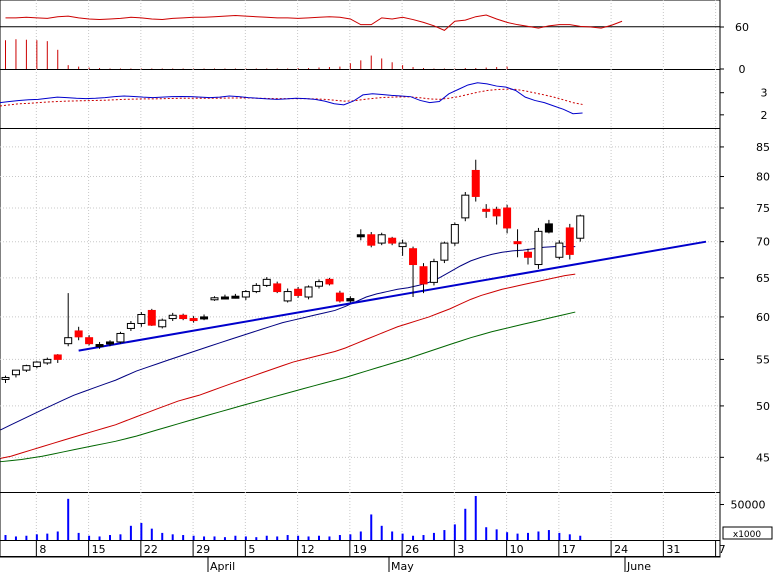 This screenshot has width=773, height=576. What do you see at coordinates (293, 518) in the screenshot?
I see `volume-series` at bounding box center [293, 518].